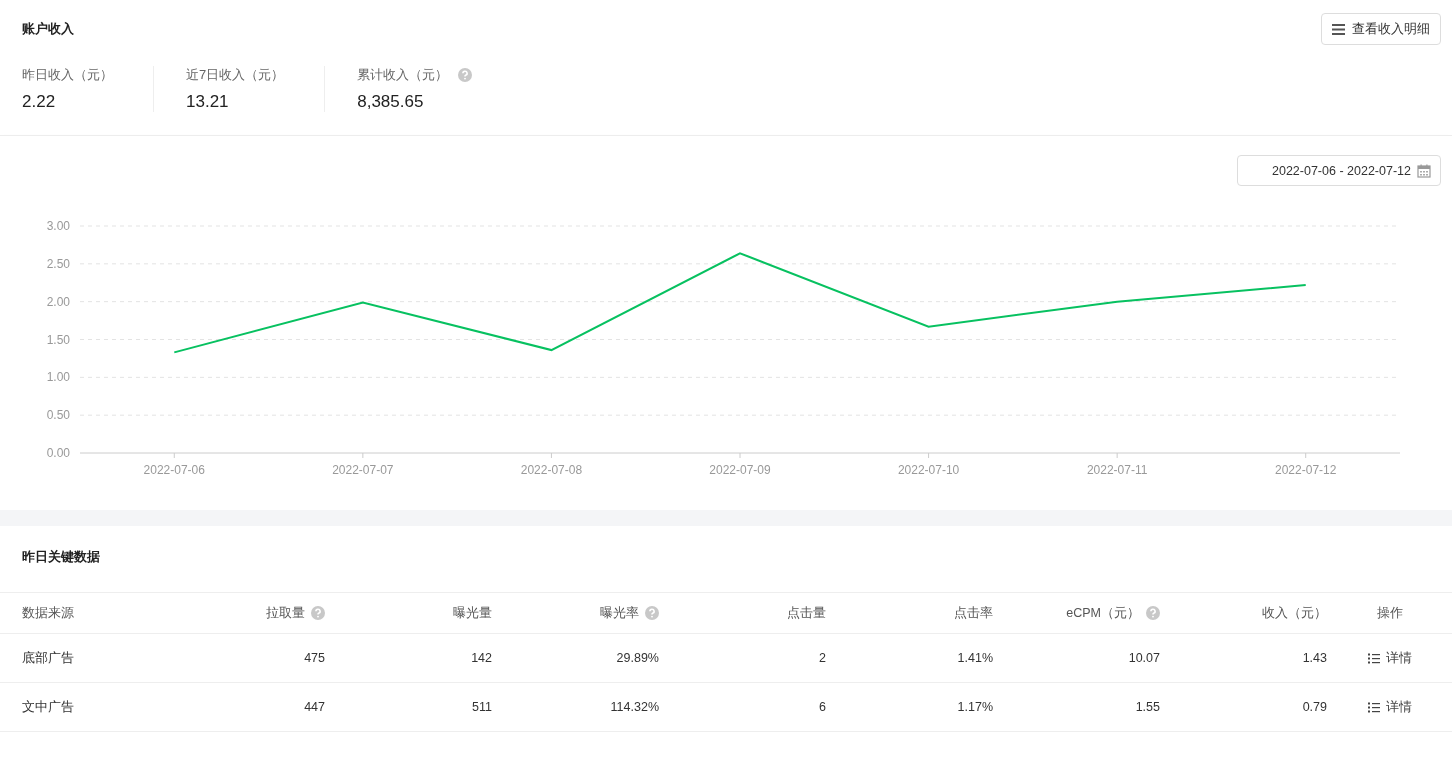 The image size is (1452, 769). Describe the element at coordinates (48, 613) in the screenshot. I see `column-header: 数据来源` at that location.